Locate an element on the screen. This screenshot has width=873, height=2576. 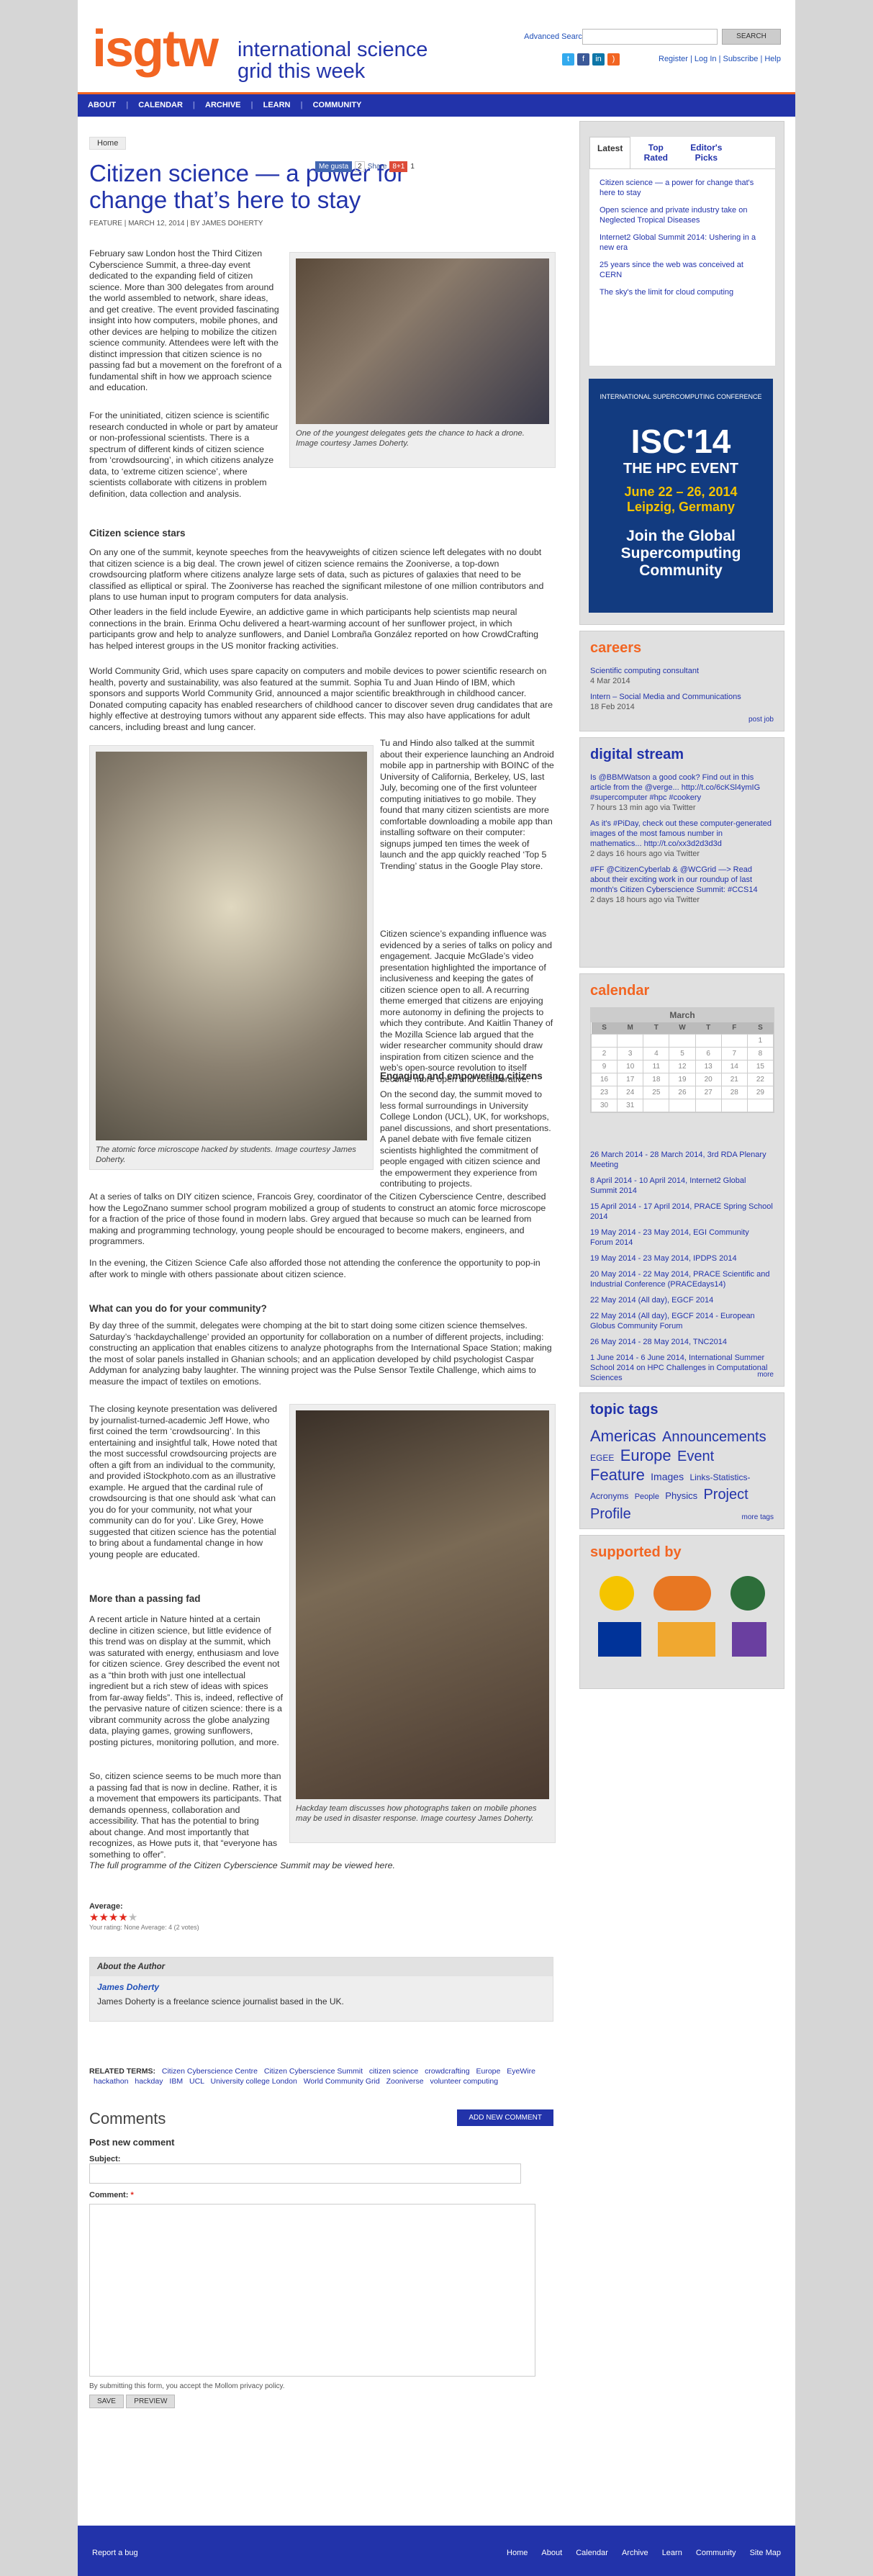
footer-link-archive: Archive is located at coordinates (635, 2553).